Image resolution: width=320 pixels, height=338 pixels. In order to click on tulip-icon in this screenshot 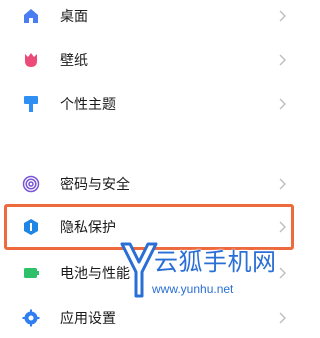, I will do `click(31, 60)`.